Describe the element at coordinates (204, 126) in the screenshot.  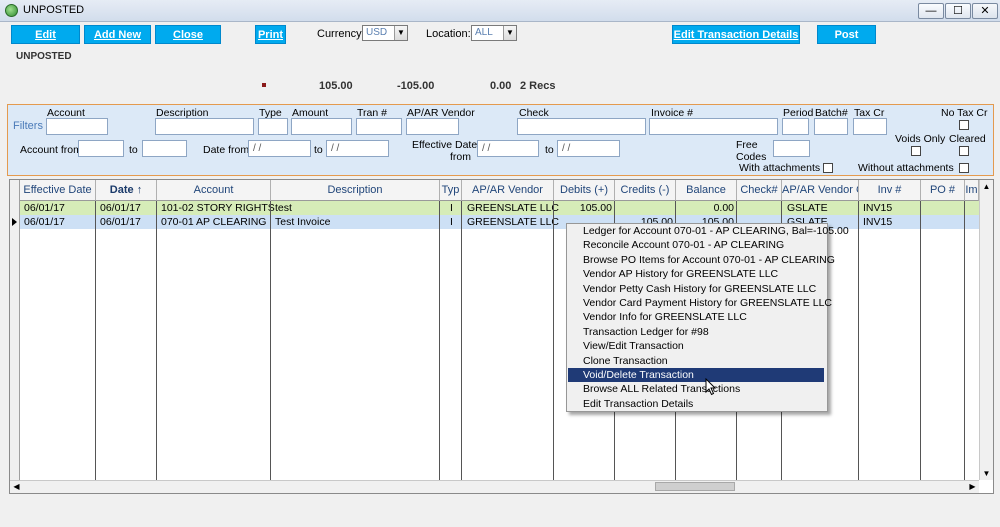
I see `filter-description-input` at that location.